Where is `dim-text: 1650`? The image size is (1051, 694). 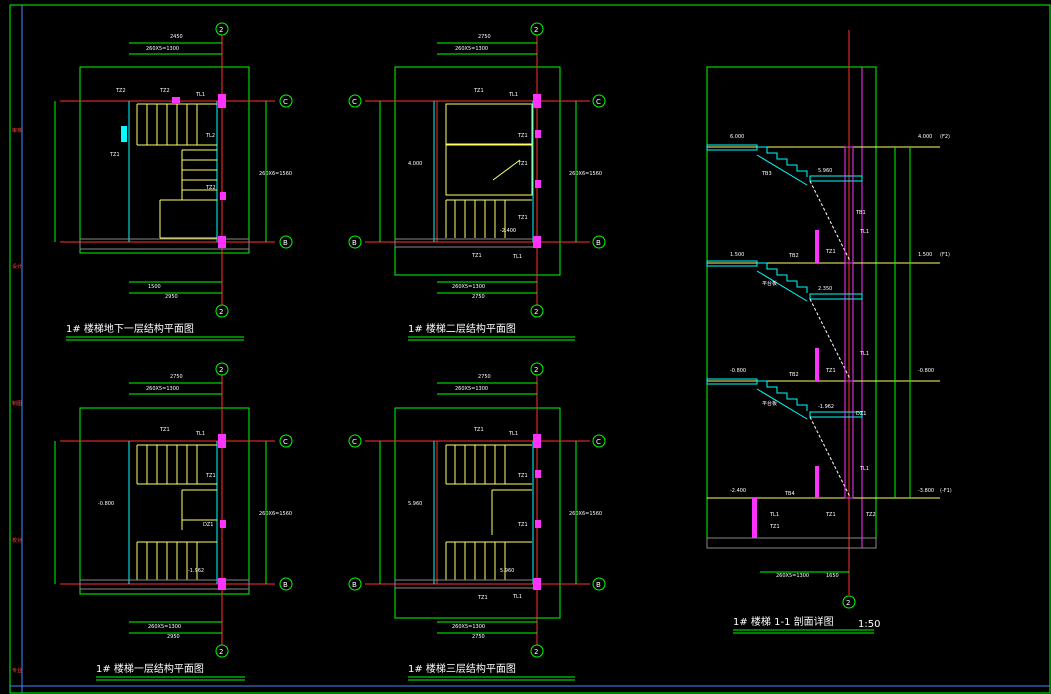
dim-text: 1650 is located at coordinates (832, 576).